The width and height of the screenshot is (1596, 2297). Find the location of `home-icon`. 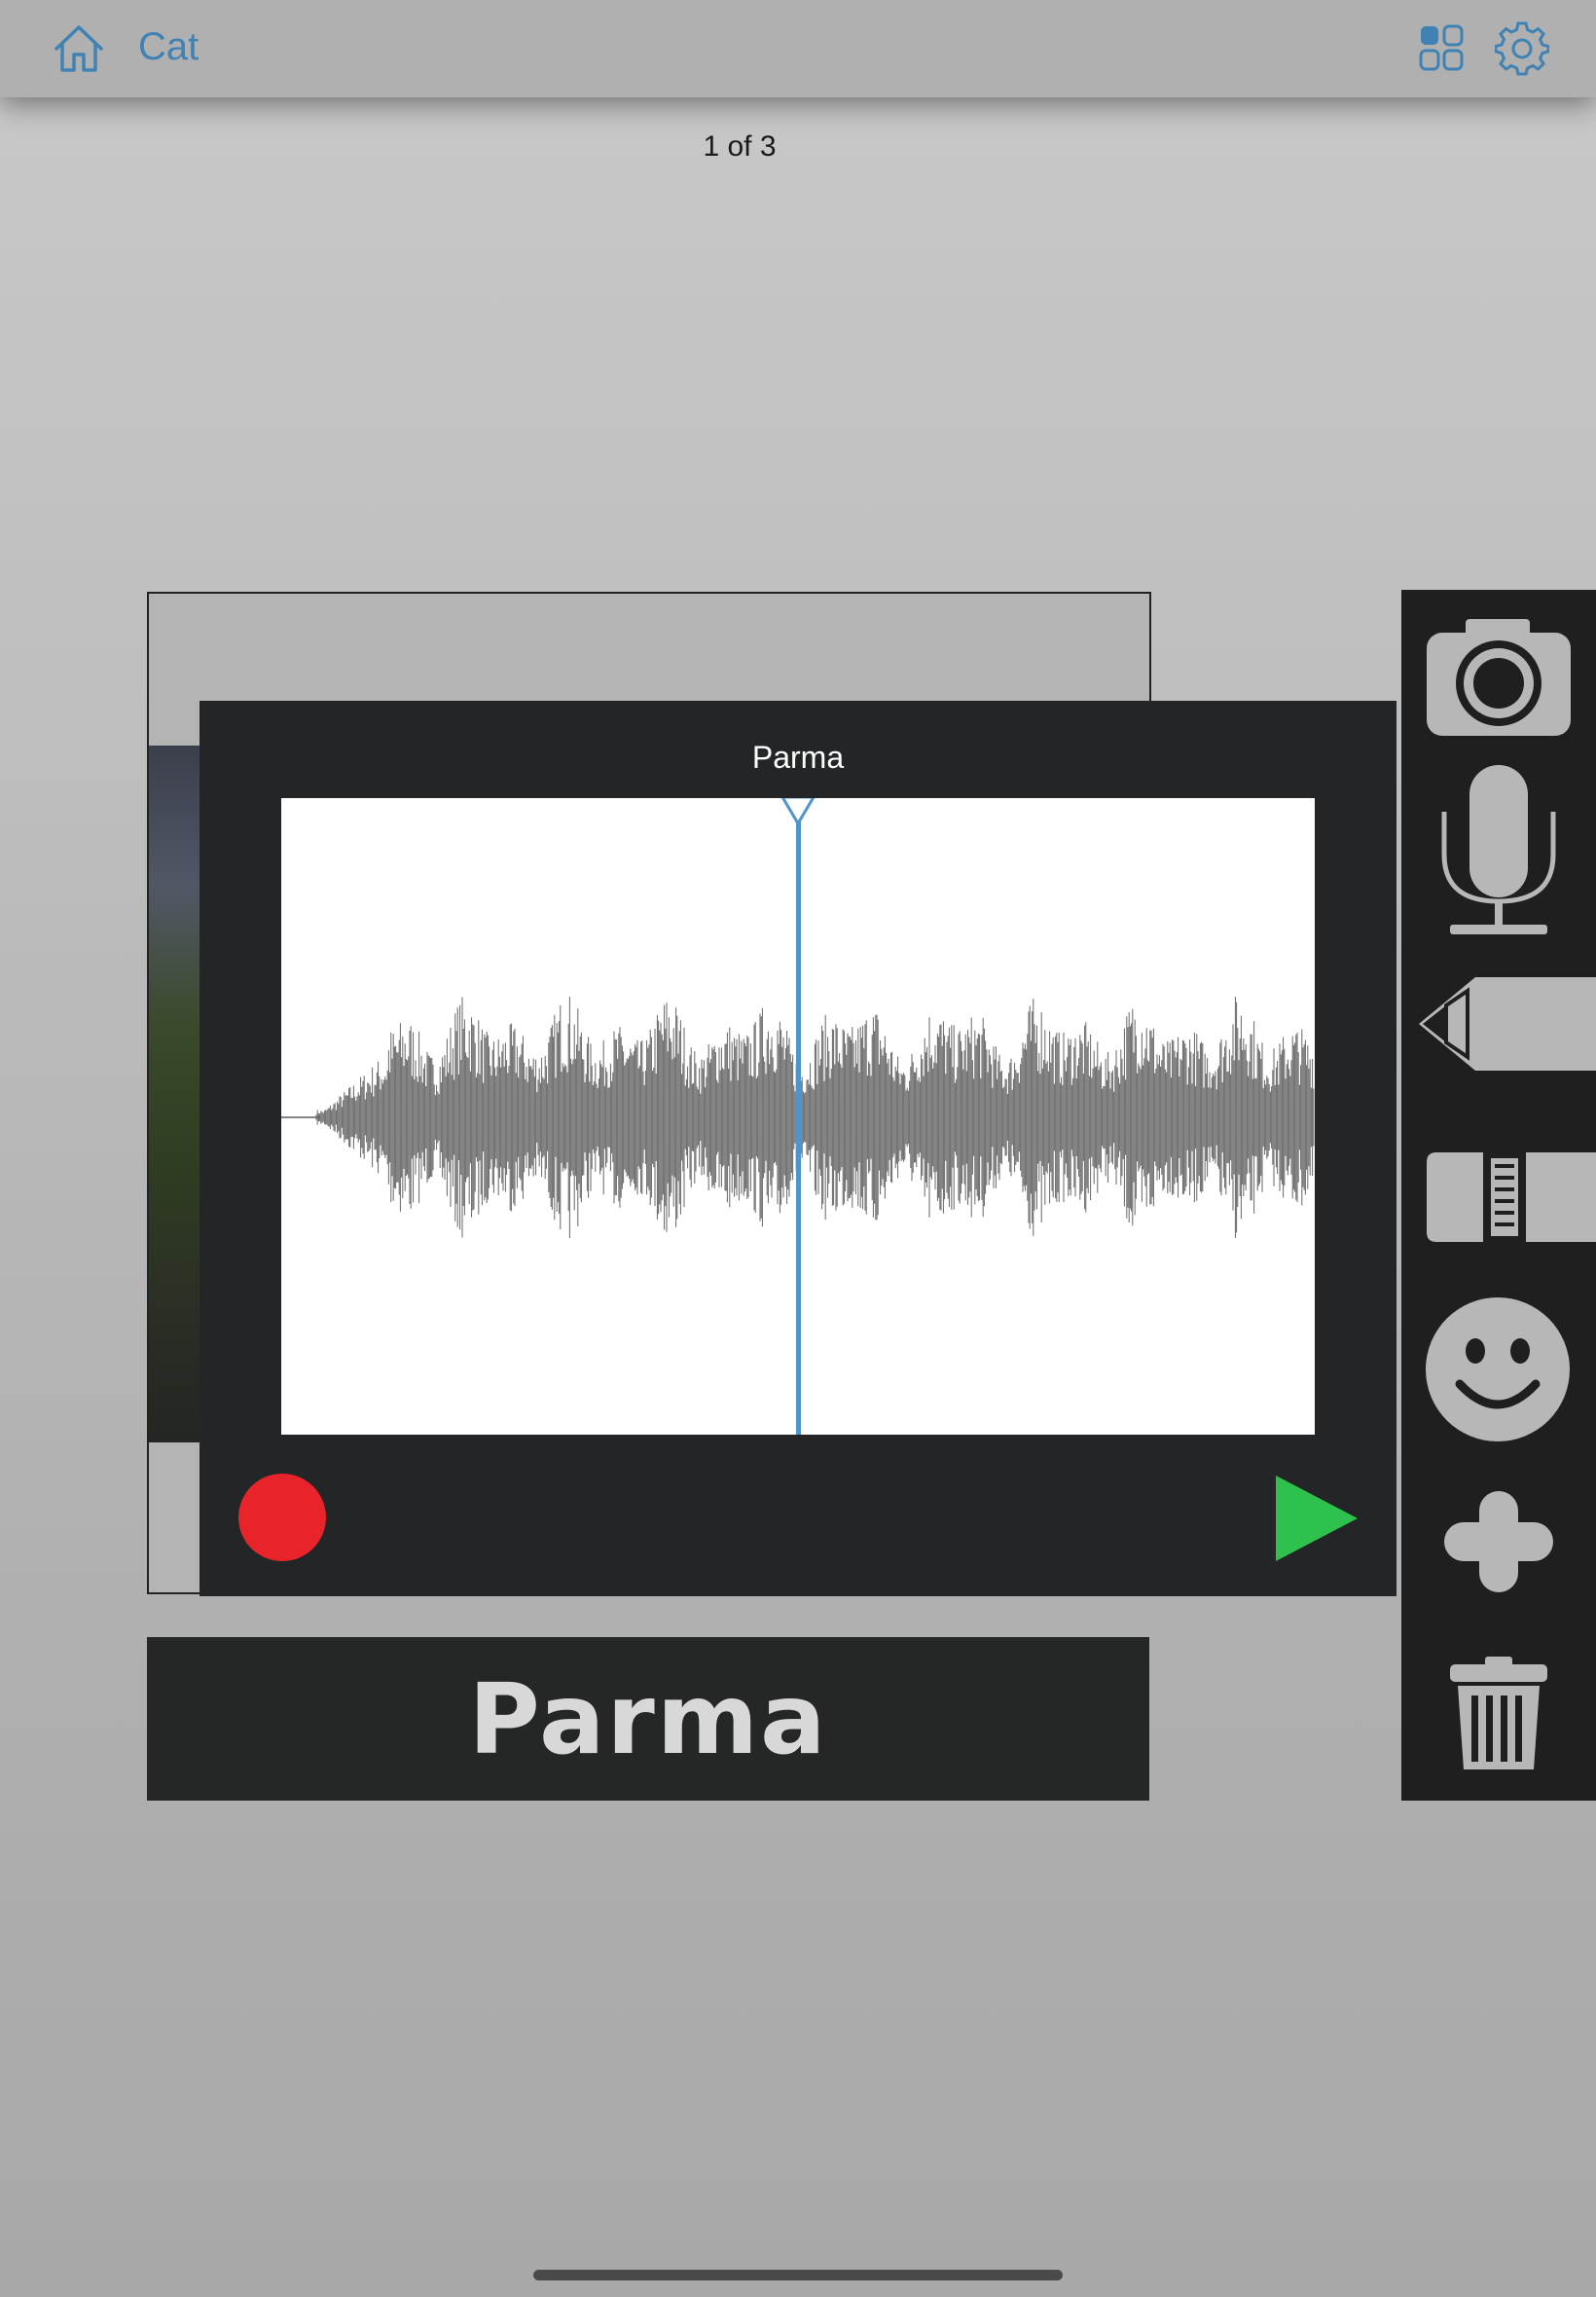

home-icon is located at coordinates (79, 48).